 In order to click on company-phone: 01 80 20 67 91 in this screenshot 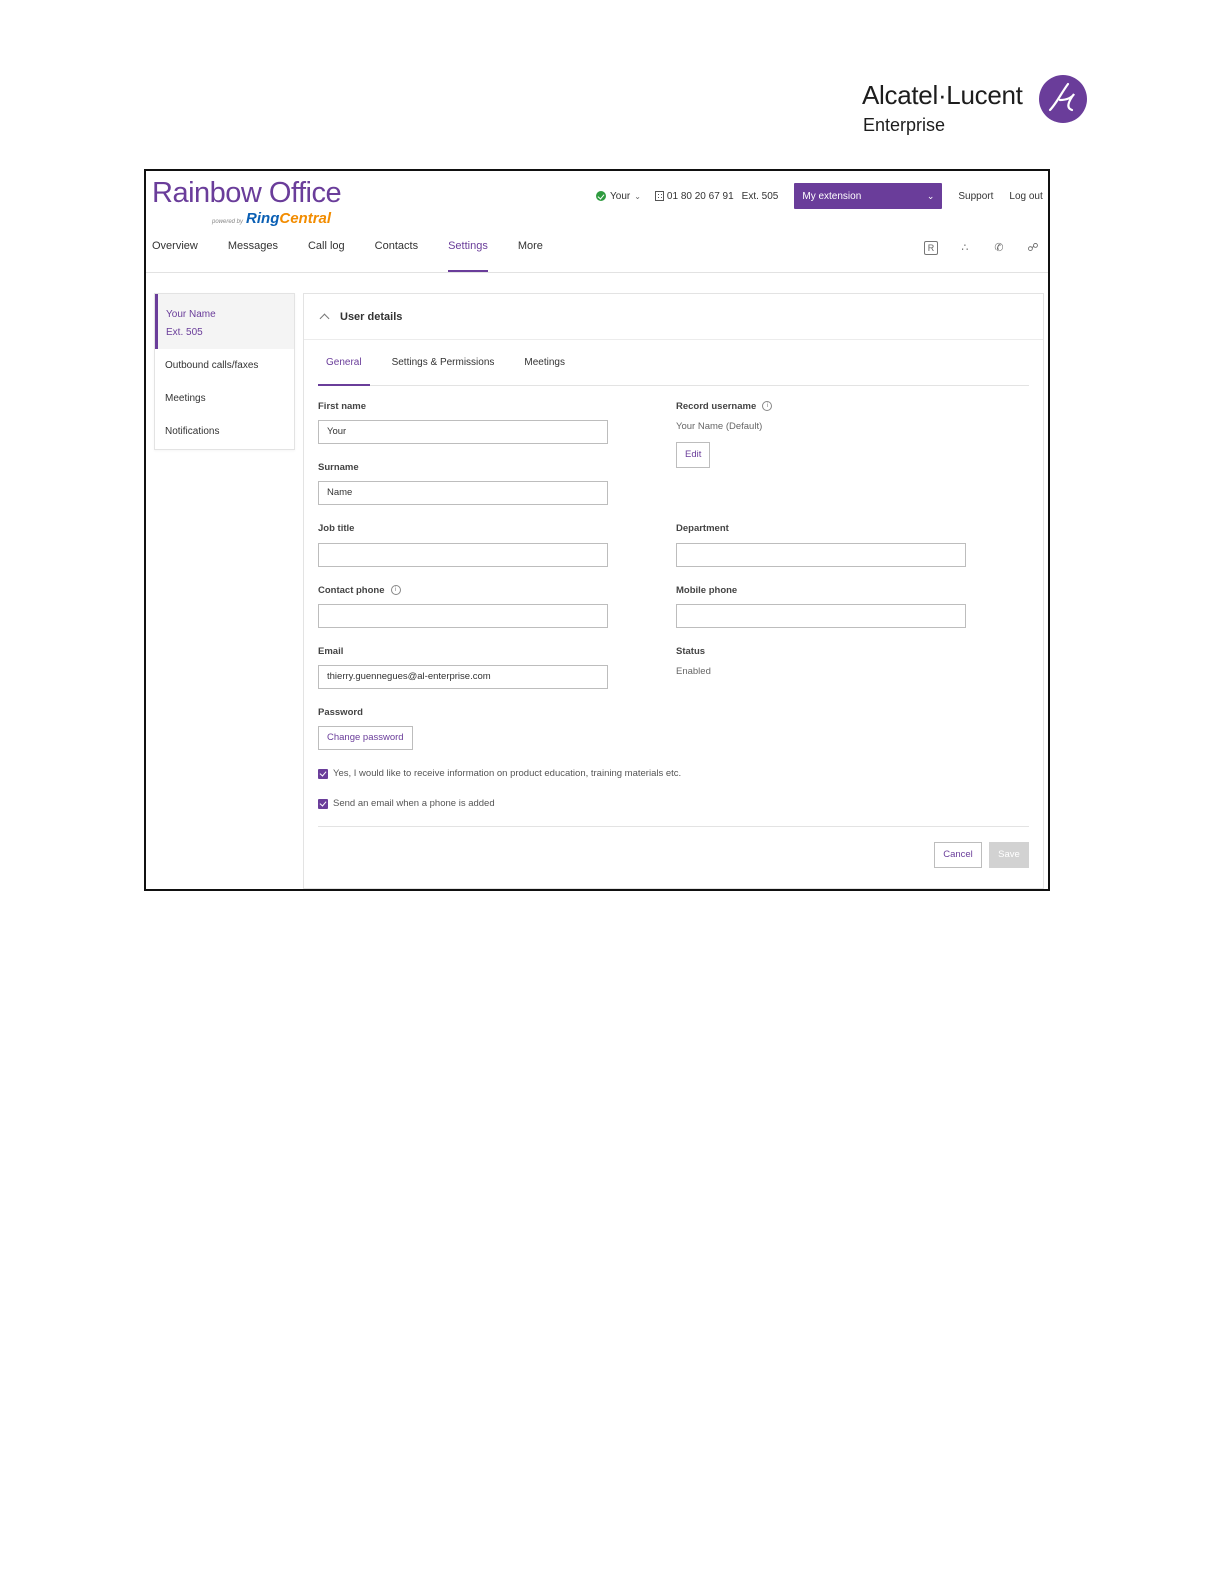, I will do `click(694, 196)`.